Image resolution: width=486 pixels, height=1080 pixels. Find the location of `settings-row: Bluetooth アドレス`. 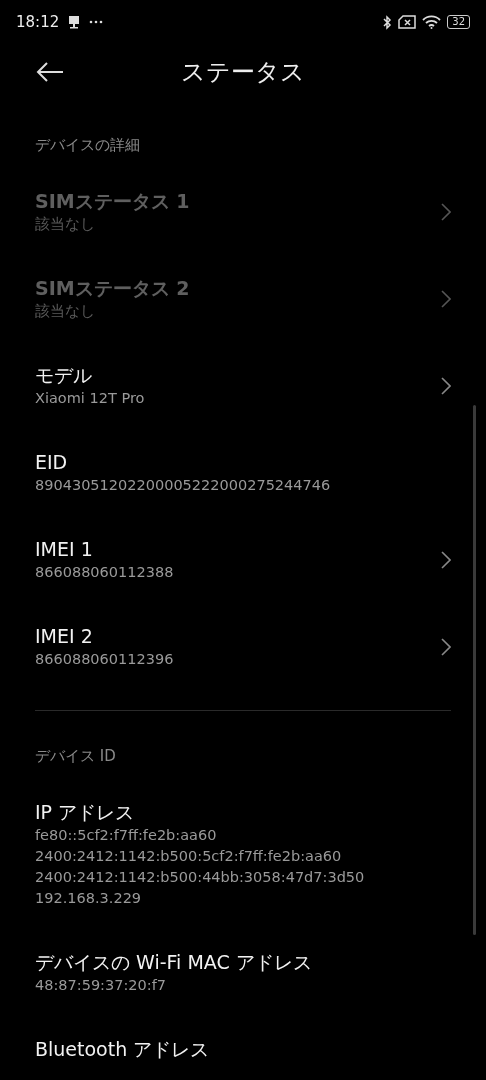

settings-row: Bluetooth アドレス is located at coordinates (243, 1048).